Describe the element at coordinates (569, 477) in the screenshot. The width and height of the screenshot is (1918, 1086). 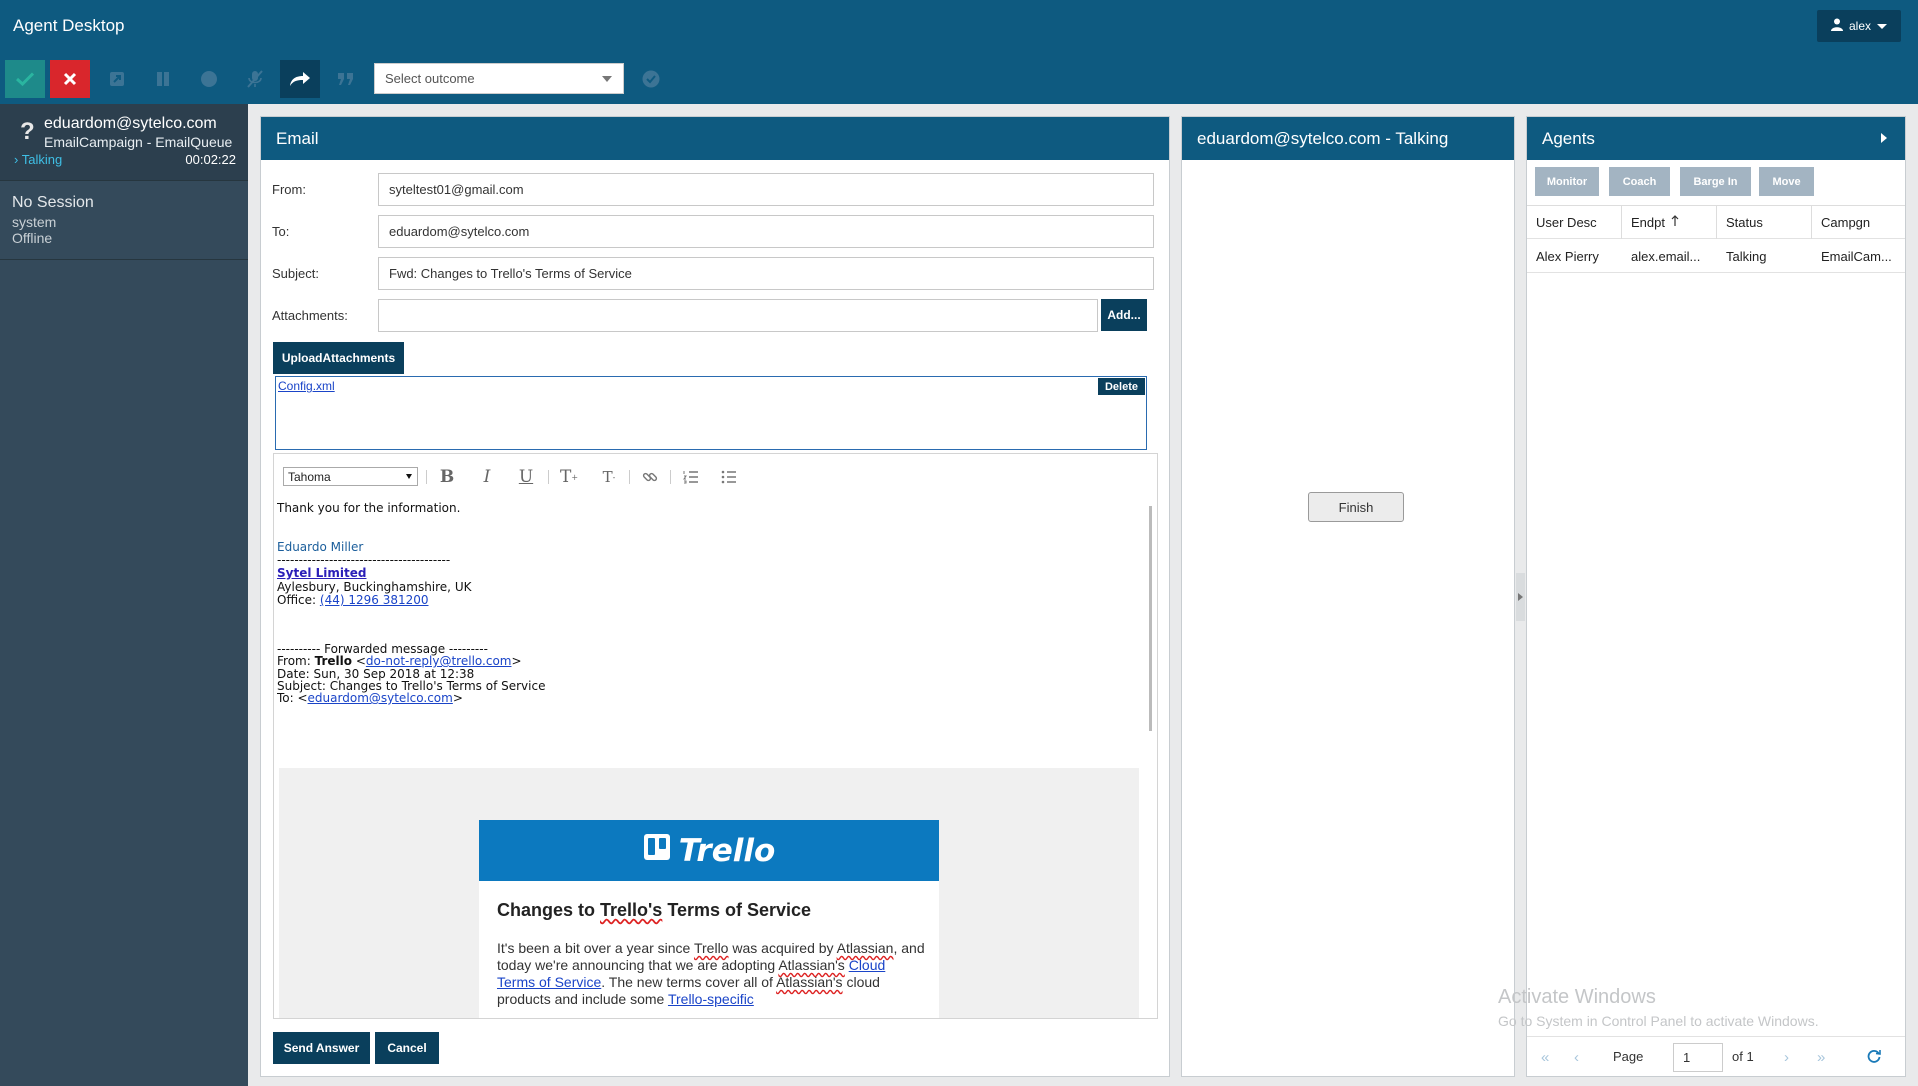
I see `superscript-icon: T +` at that location.